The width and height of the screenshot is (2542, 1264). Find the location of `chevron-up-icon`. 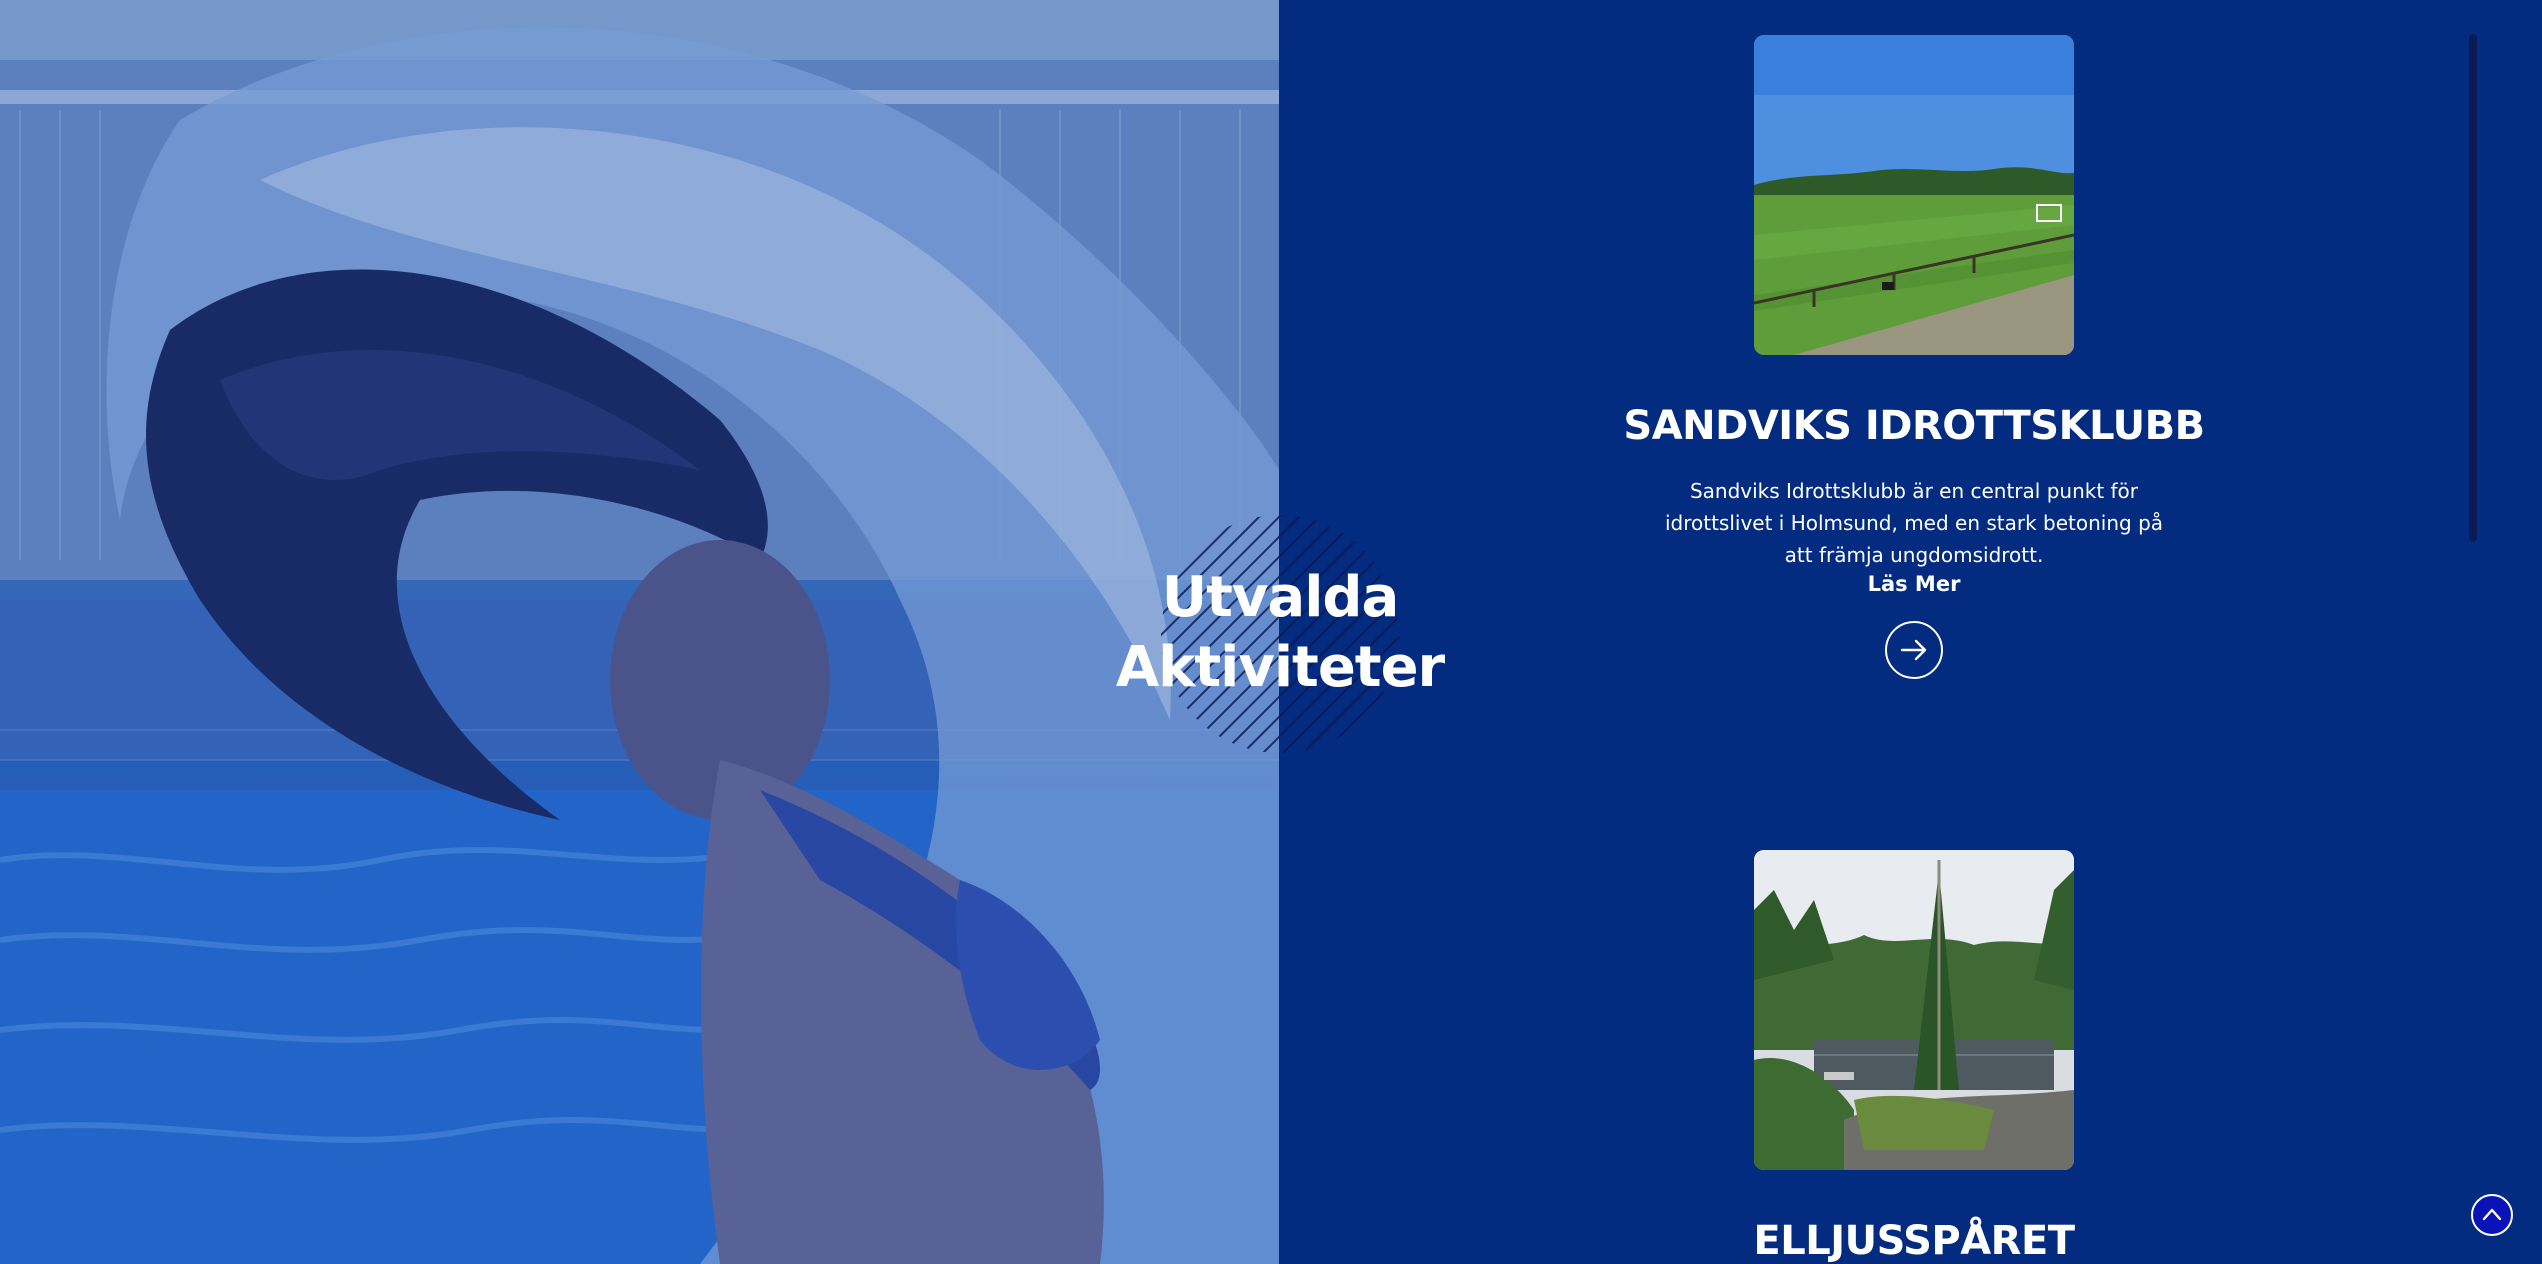

chevron-up-icon is located at coordinates (2492, 1214).